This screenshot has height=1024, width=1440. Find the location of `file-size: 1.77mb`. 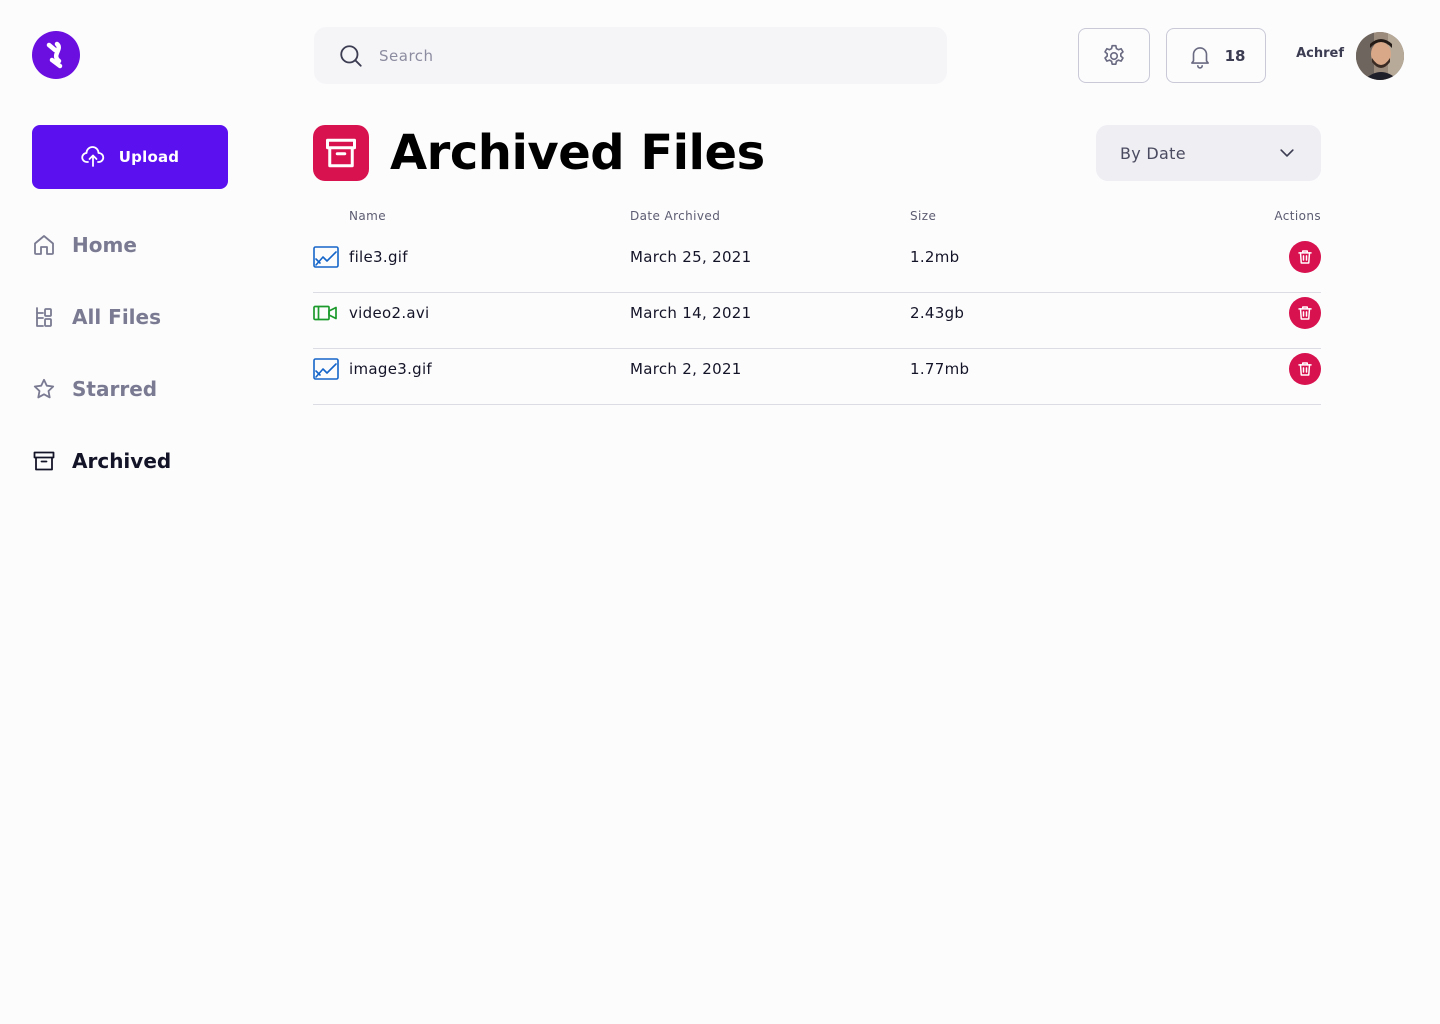

file-size: 1.77mb is located at coordinates (940, 369).